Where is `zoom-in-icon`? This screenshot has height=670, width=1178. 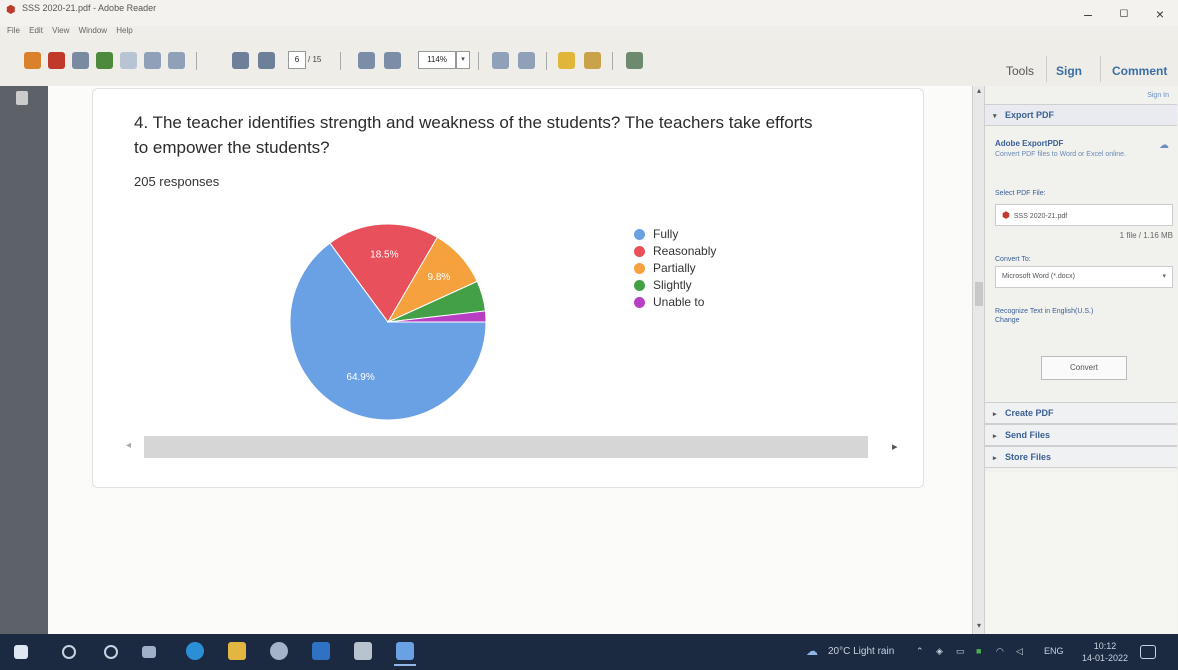
zoom-in-icon is located at coordinates (392, 60).